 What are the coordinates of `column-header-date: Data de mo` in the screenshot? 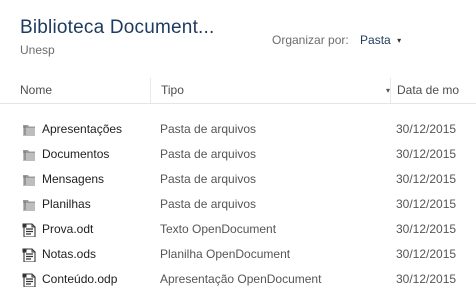 It's located at (424, 90).